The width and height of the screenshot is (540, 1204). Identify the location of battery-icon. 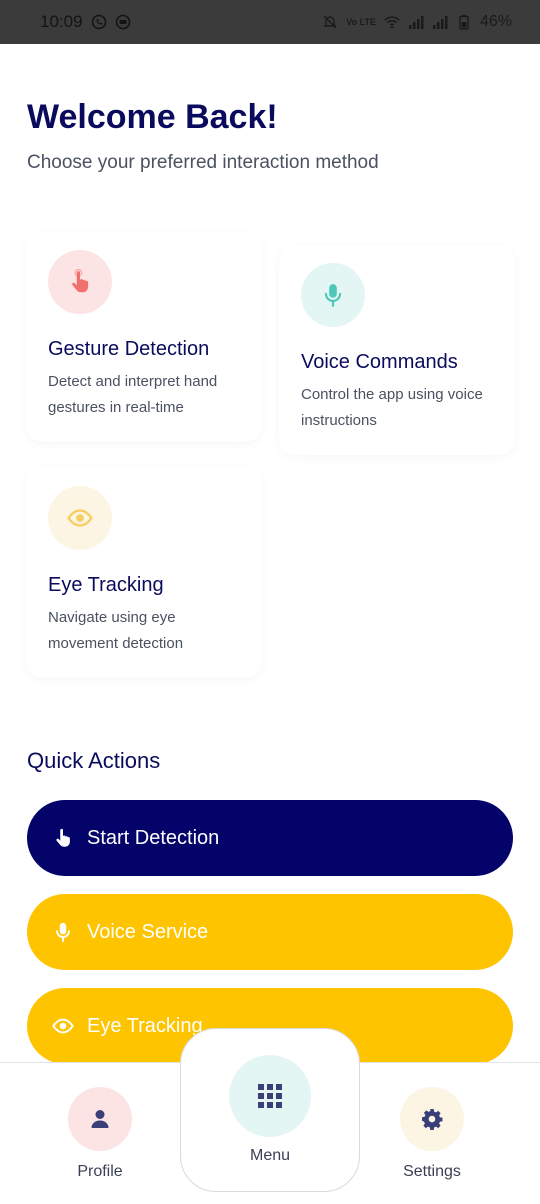
(464, 22).